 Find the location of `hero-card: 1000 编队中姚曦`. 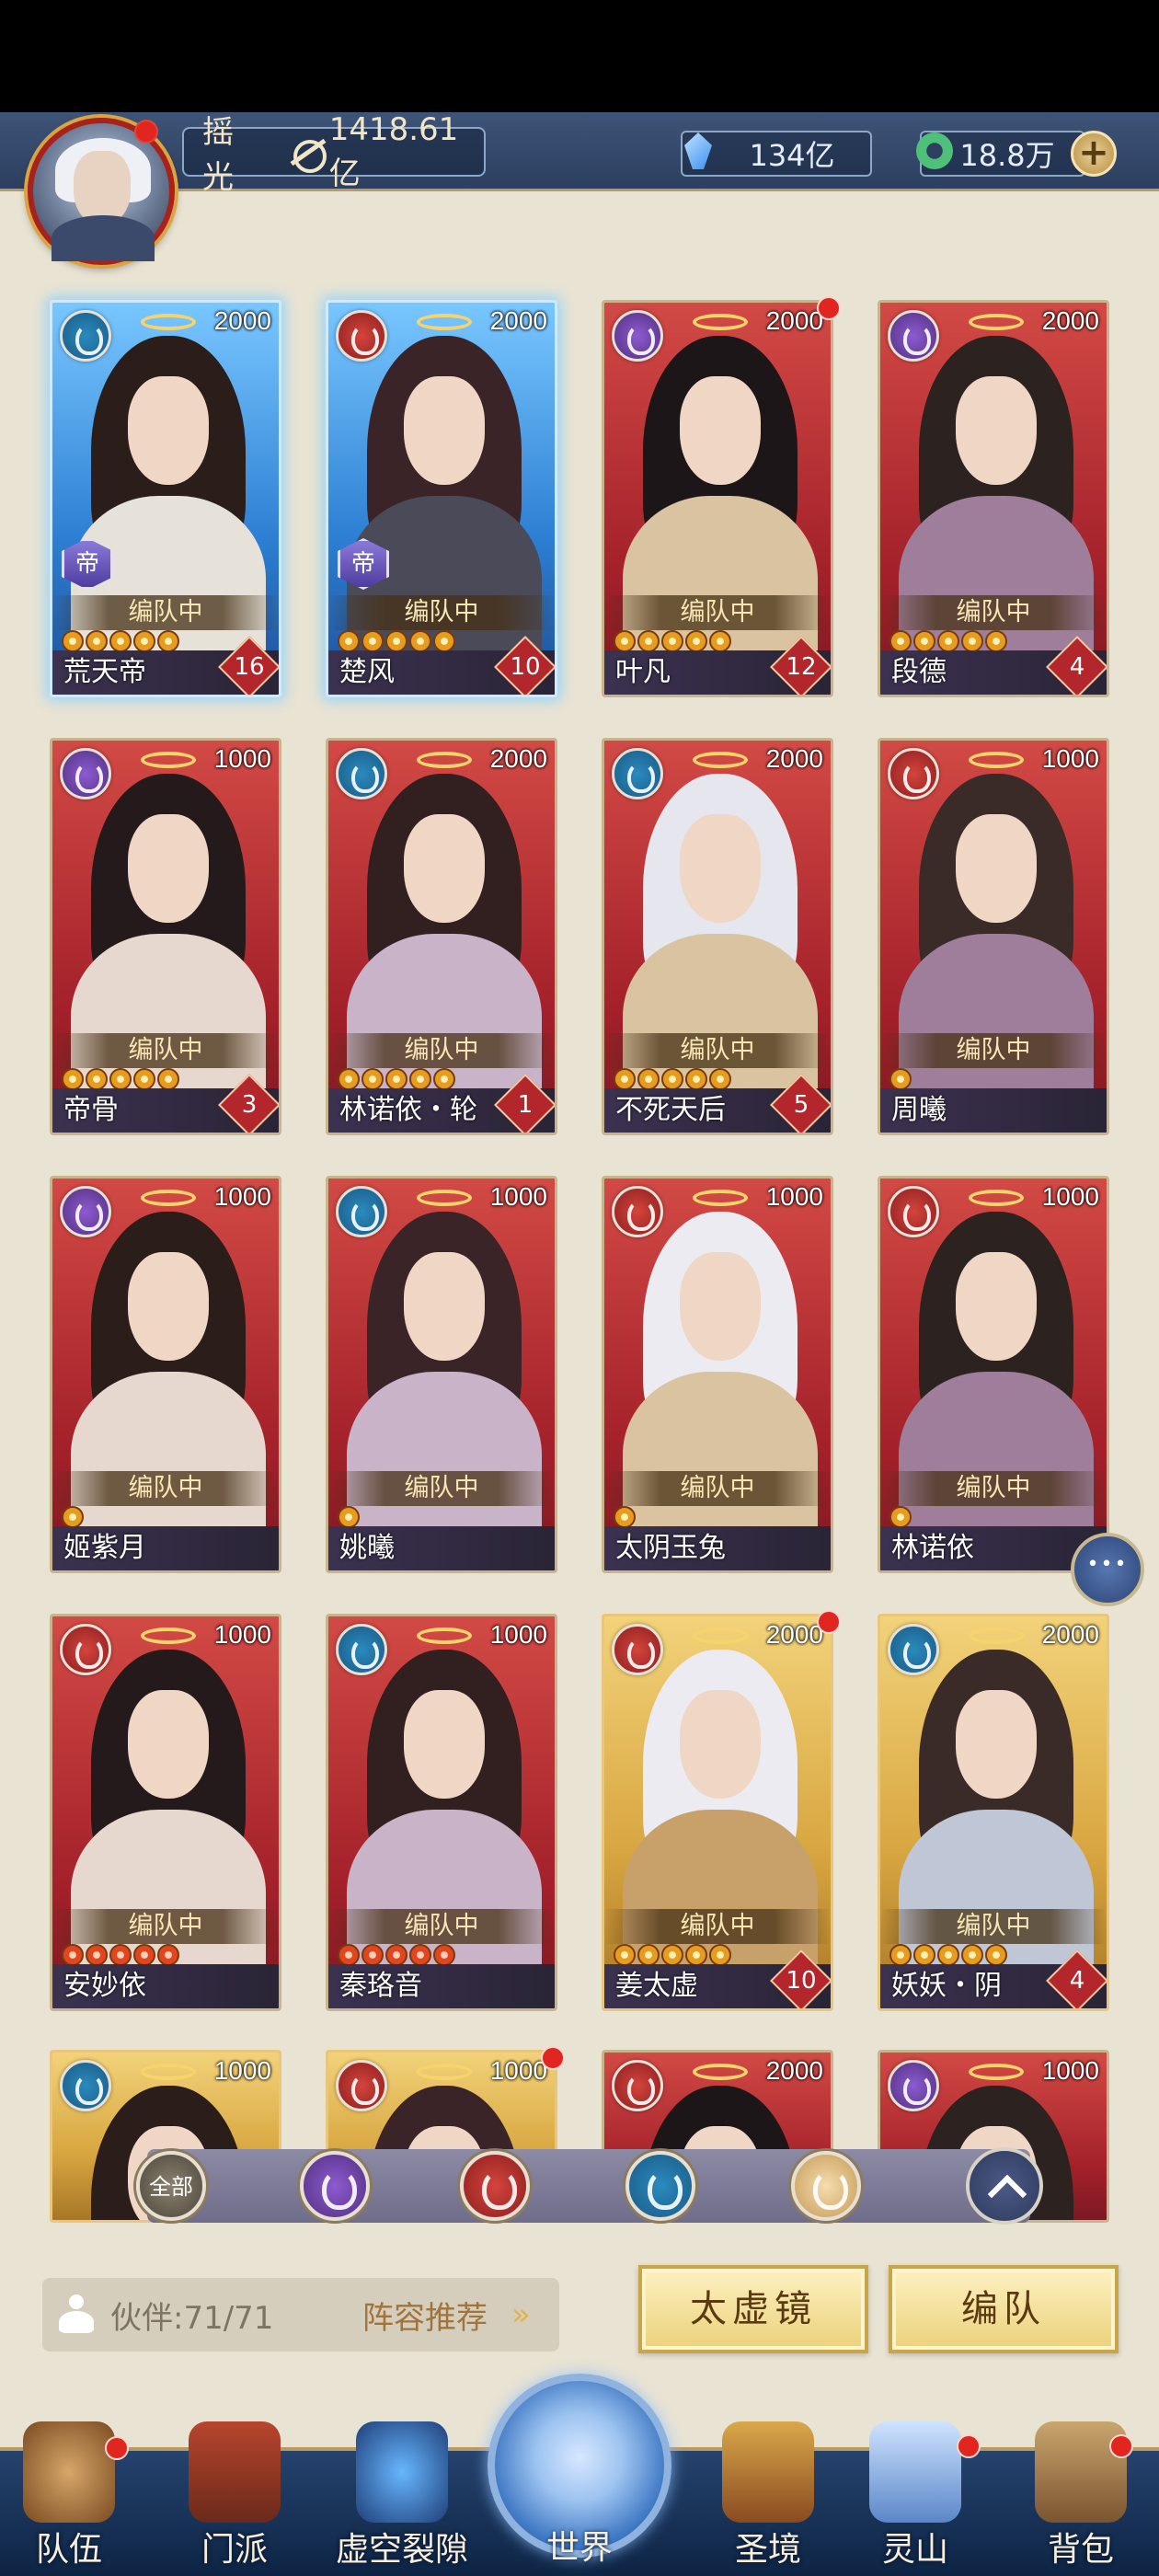

hero-card: 1000 编队中姚曦 is located at coordinates (441, 1374).